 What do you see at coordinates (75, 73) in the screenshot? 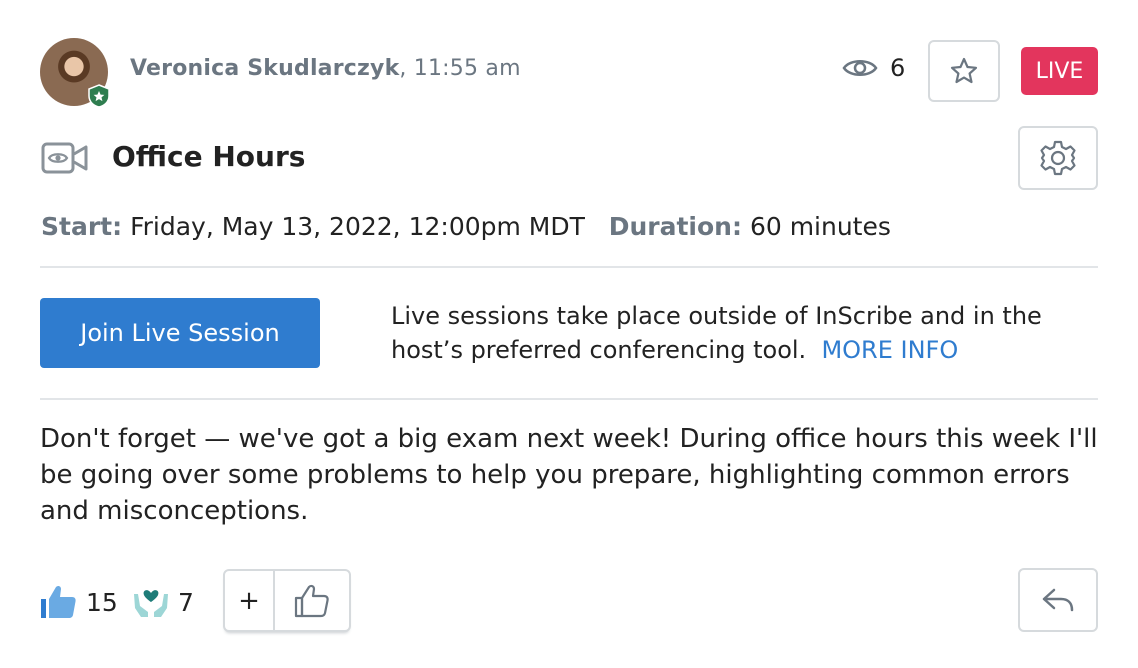
I see `avatar` at bounding box center [75, 73].